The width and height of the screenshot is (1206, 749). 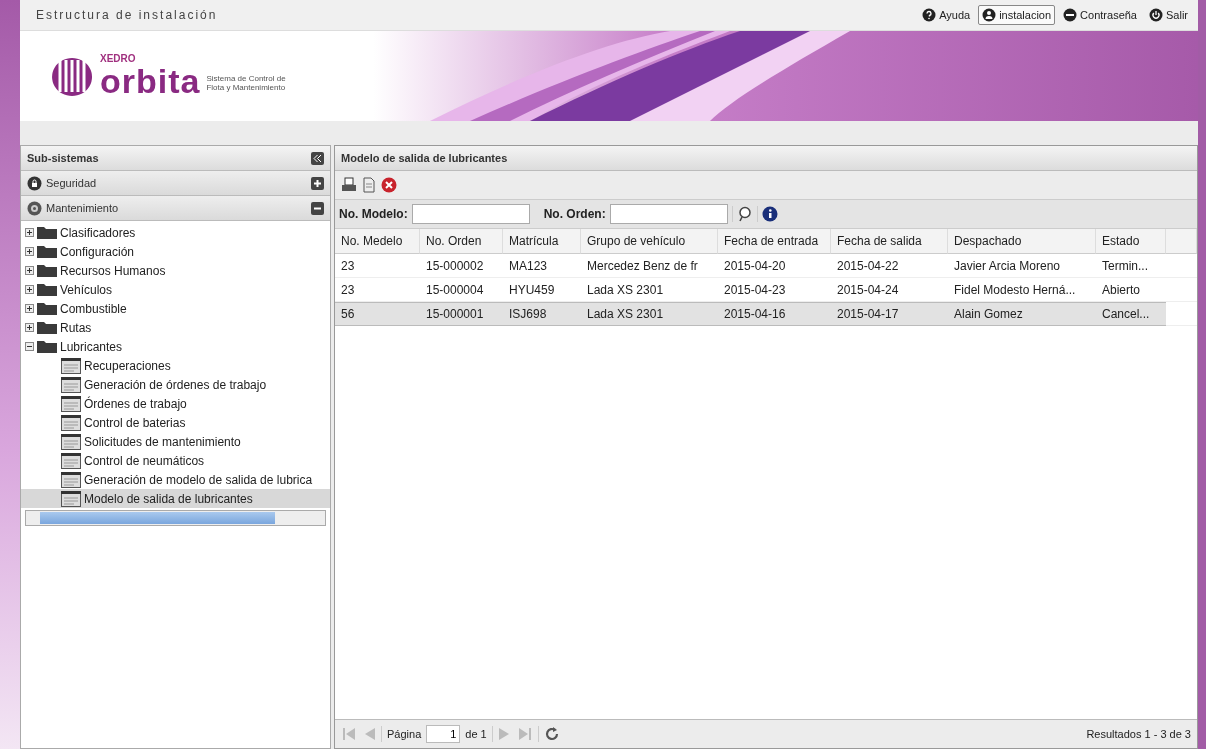 What do you see at coordinates (175, 384) in the screenshot?
I see `tree-item: Generación de órdenes de trabajo` at bounding box center [175, 384].